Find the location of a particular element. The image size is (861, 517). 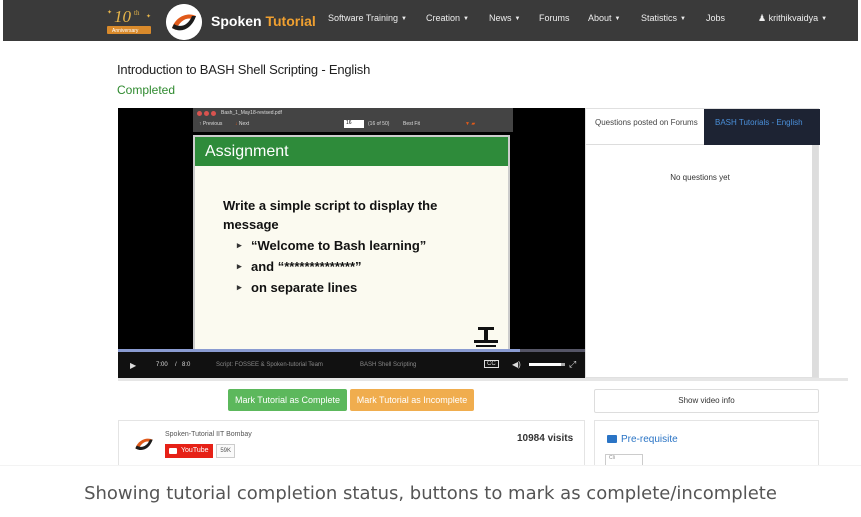

slide-heading: Assignment is located at coordinates (351, 151).